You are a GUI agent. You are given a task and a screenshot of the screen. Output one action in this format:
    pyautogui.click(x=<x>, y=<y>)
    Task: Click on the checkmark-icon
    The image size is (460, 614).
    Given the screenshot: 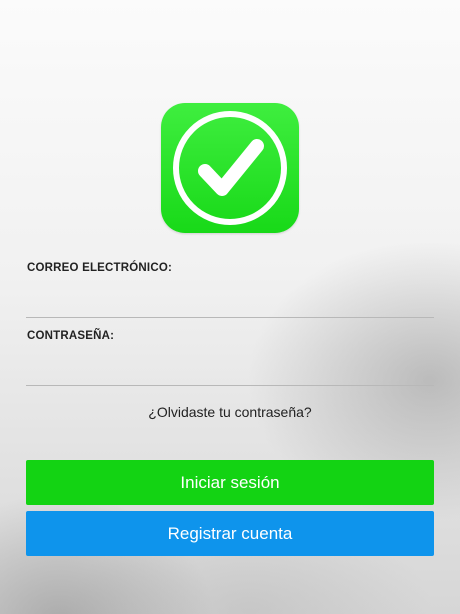 What is the action you would take?
    pyautogui.click(x=230, y=168)
    